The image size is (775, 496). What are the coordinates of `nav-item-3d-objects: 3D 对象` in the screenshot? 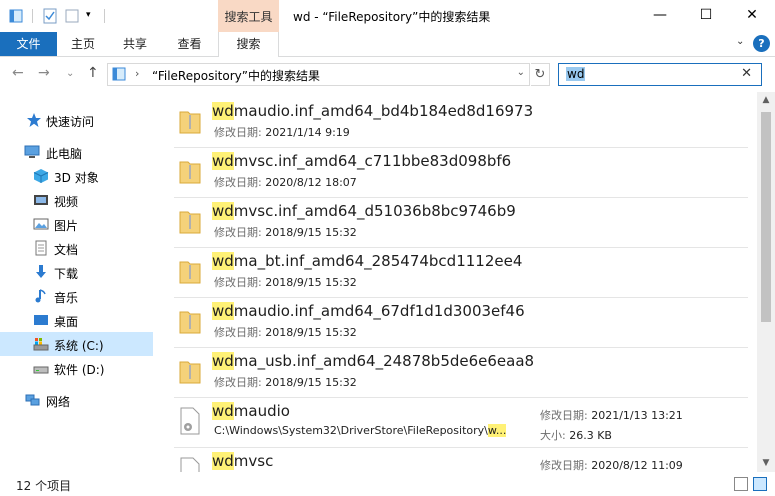 It's located at (76, 176).